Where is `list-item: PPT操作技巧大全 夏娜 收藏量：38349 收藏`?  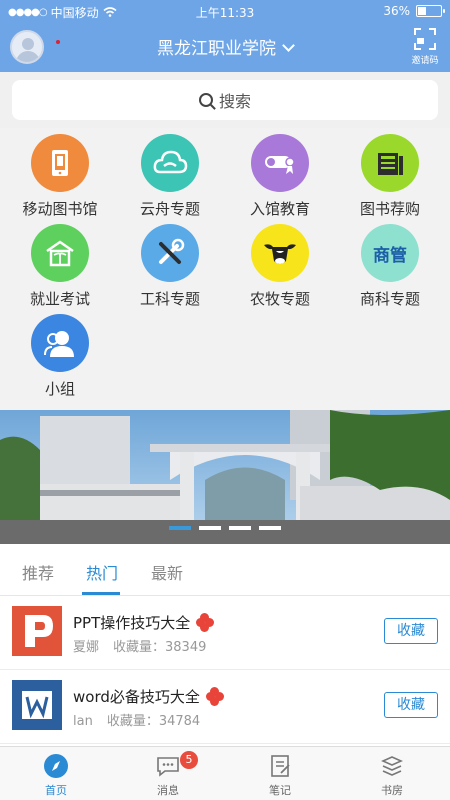
list-item: PPT操作技巧大全 夏娜 收藏量：38349 收藏 is located at coordinates (225, 633).